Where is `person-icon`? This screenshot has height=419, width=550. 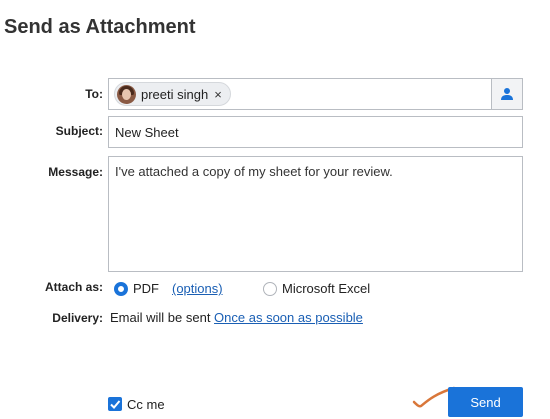
person-icon is located at coordinates (507, 94).